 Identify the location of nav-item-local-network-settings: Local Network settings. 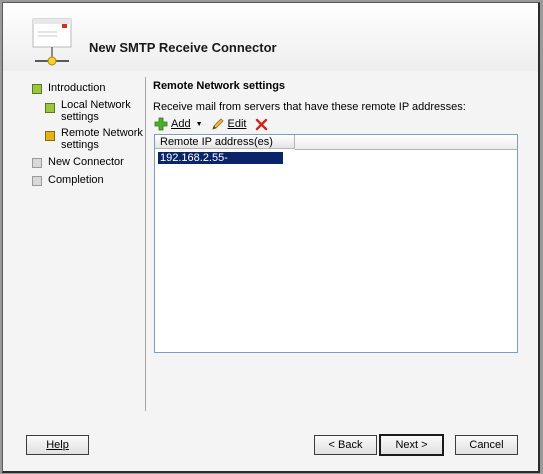
(88, 111).